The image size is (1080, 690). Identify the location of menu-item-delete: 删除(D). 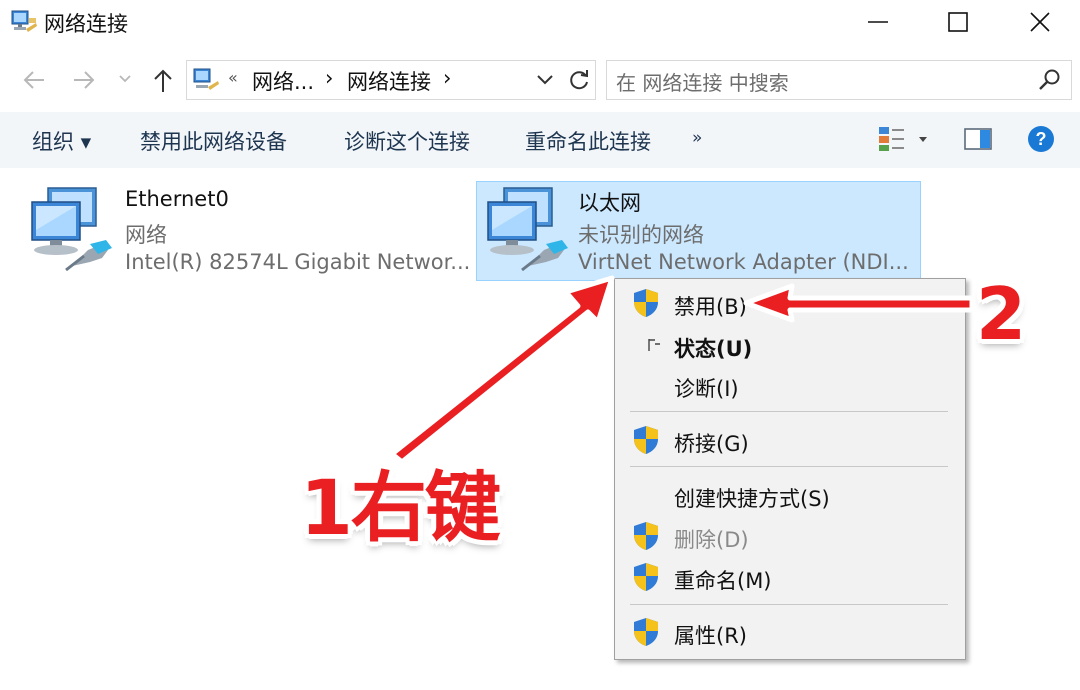
(711, 539).